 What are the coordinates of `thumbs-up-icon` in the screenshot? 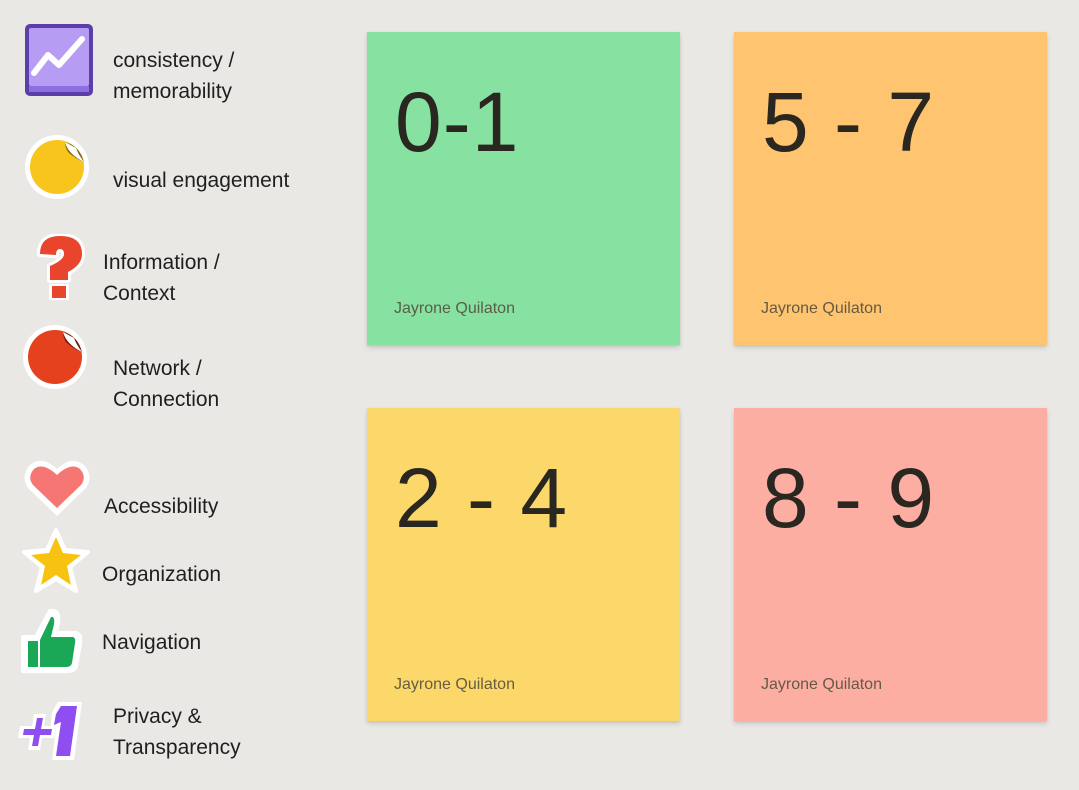 It's located at (51, 640).